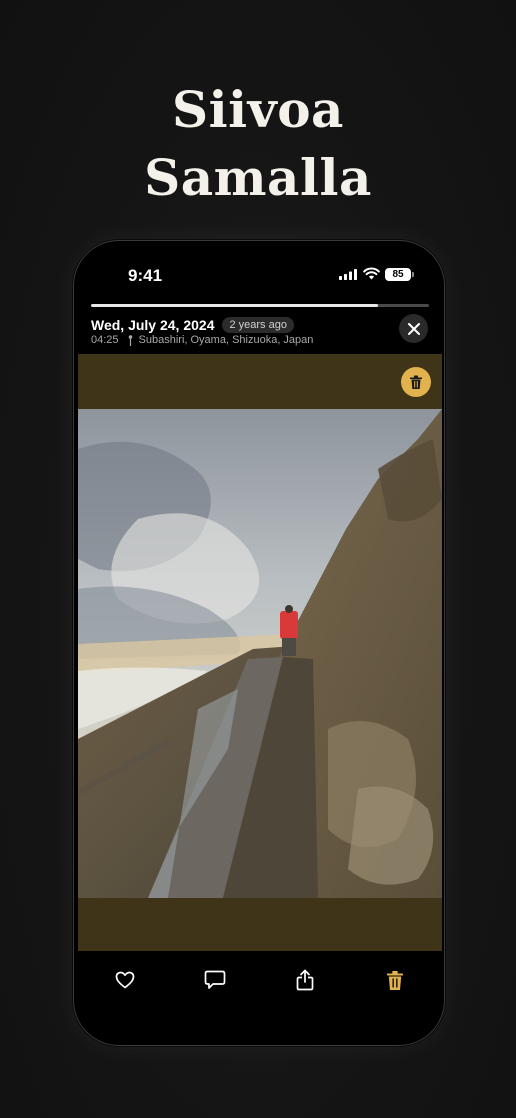 This screenshot has height=1118, width=516. Describe the element at coordinates (130, 340) in the screenshot. I see `location-pin-icon` at that location.